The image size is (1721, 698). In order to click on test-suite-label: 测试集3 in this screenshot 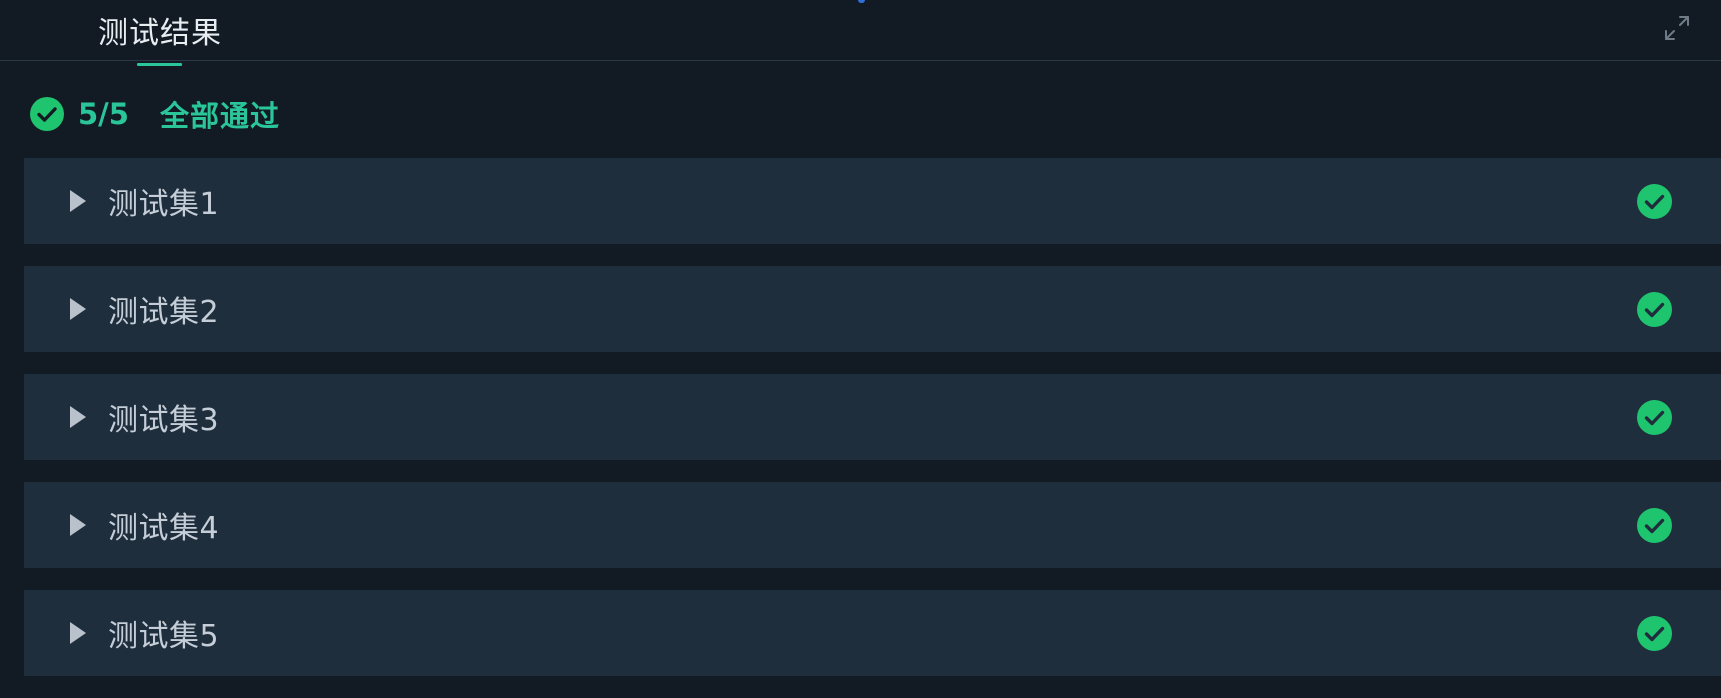, I will do `click(164, 420)`.